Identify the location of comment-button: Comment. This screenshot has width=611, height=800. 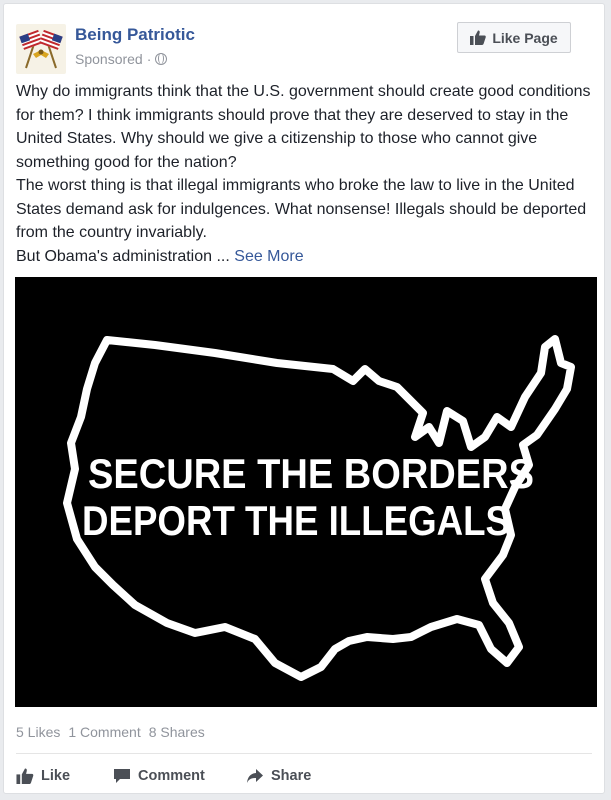
(159, 776).